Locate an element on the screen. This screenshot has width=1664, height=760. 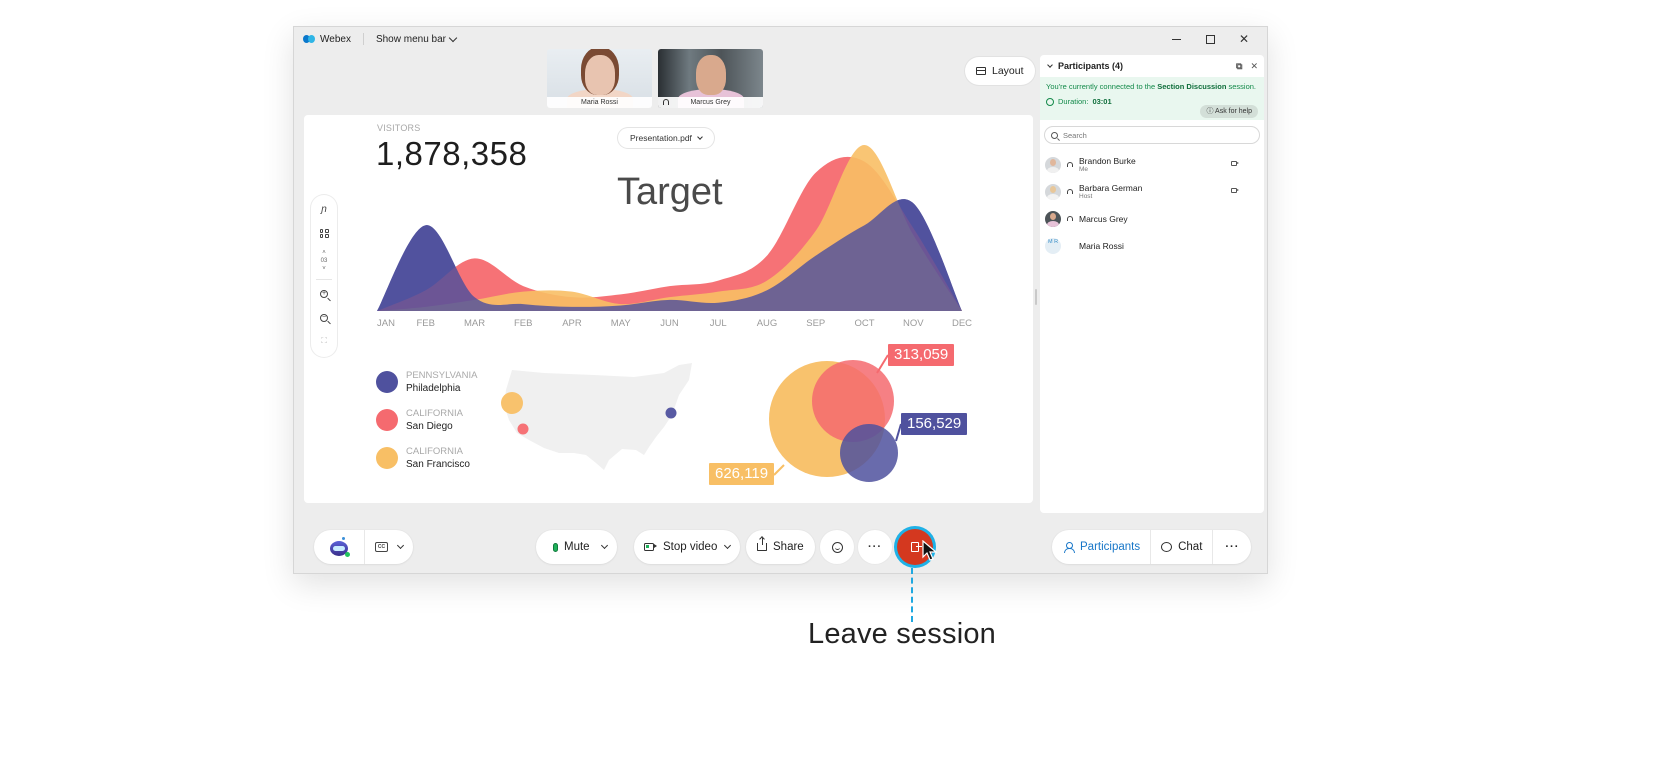
map-marker-san-francisco is located at coordinates (512, 403).